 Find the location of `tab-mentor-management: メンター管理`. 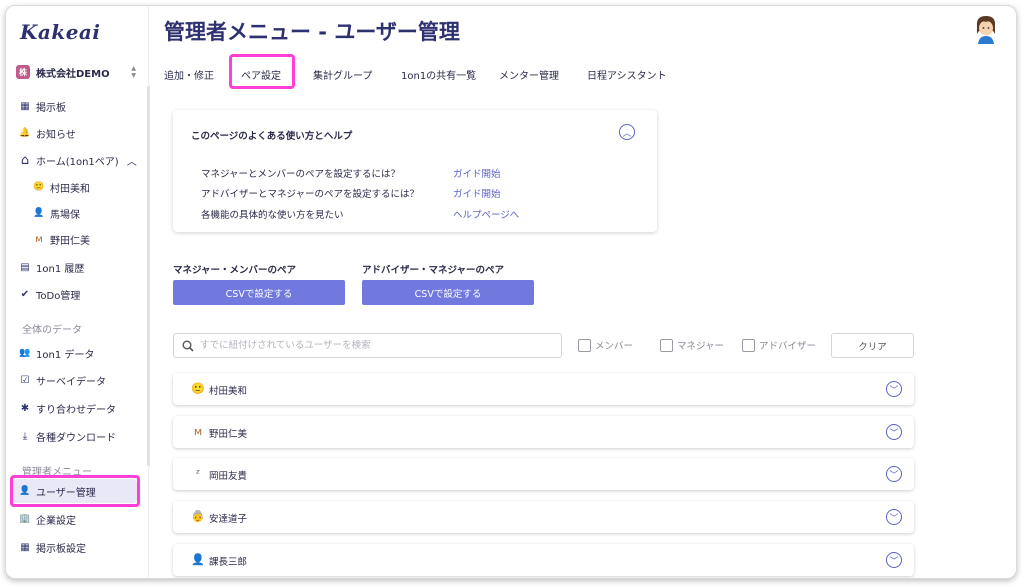

tab-mentor-management: メンター管理 is located at coordinates (529, 74).